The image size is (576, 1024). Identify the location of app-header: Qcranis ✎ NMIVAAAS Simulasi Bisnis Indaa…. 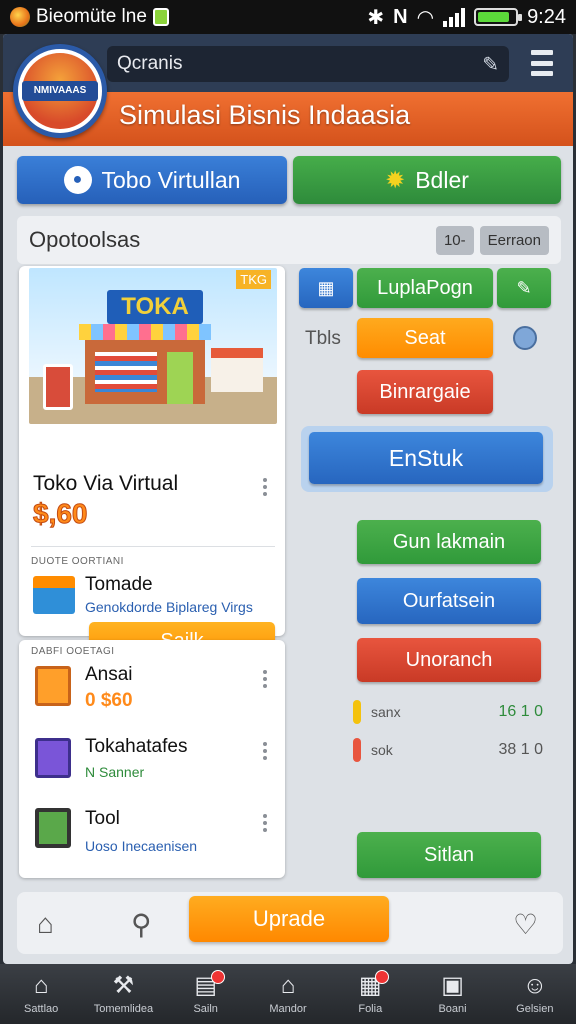
(288, 90).